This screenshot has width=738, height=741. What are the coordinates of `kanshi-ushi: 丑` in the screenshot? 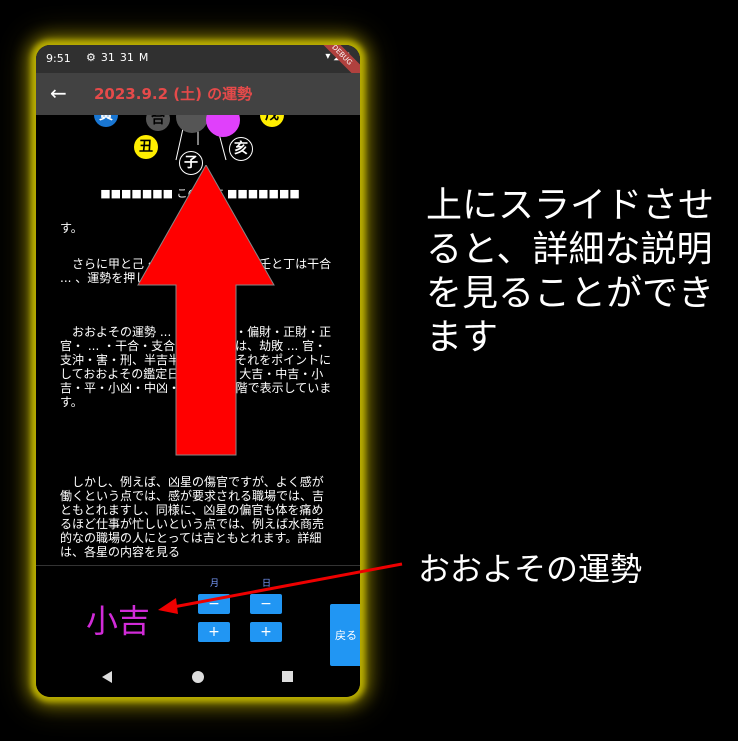 It's located at (146, 147).